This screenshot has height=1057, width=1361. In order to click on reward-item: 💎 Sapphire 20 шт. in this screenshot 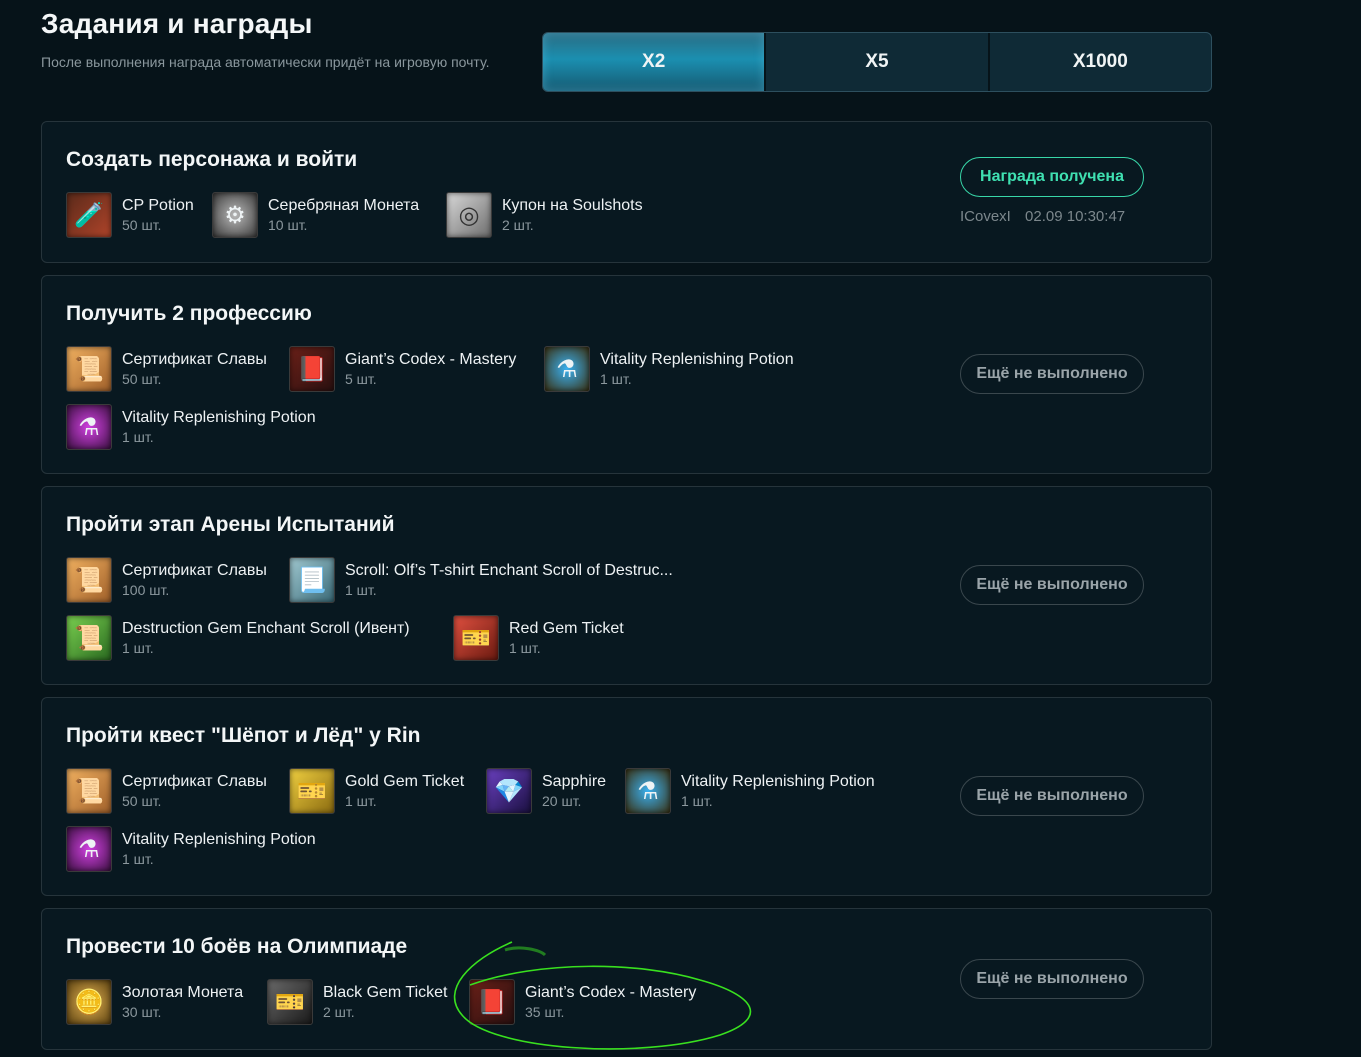, I will do `click(546, 791)`.